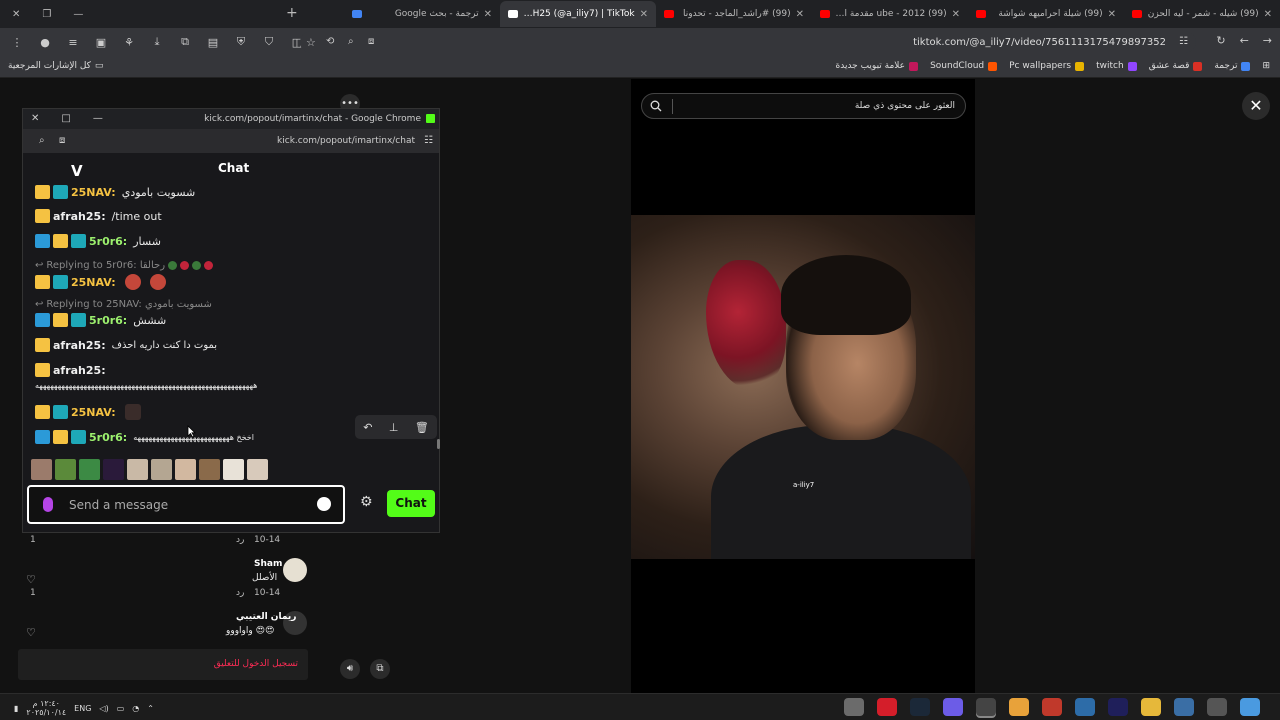  I want to click on scrollbar, so click(438, 444).